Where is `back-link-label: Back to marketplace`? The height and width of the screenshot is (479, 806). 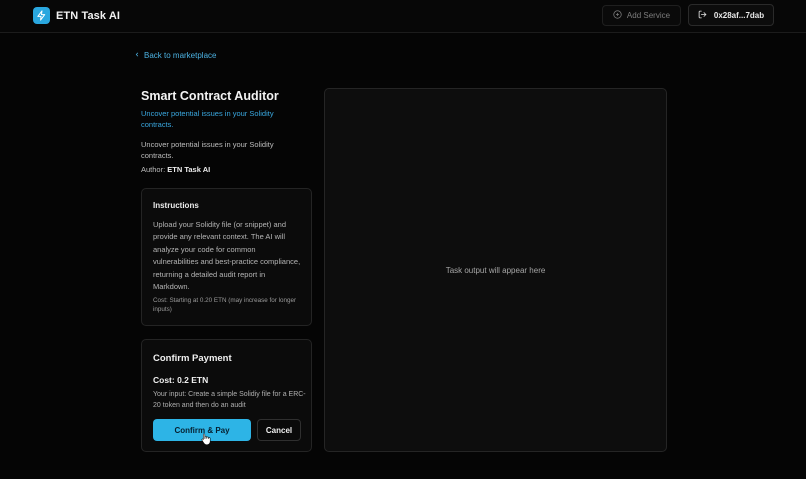 back-link-label: Back to marketplace is located at coordinates (180, 55).